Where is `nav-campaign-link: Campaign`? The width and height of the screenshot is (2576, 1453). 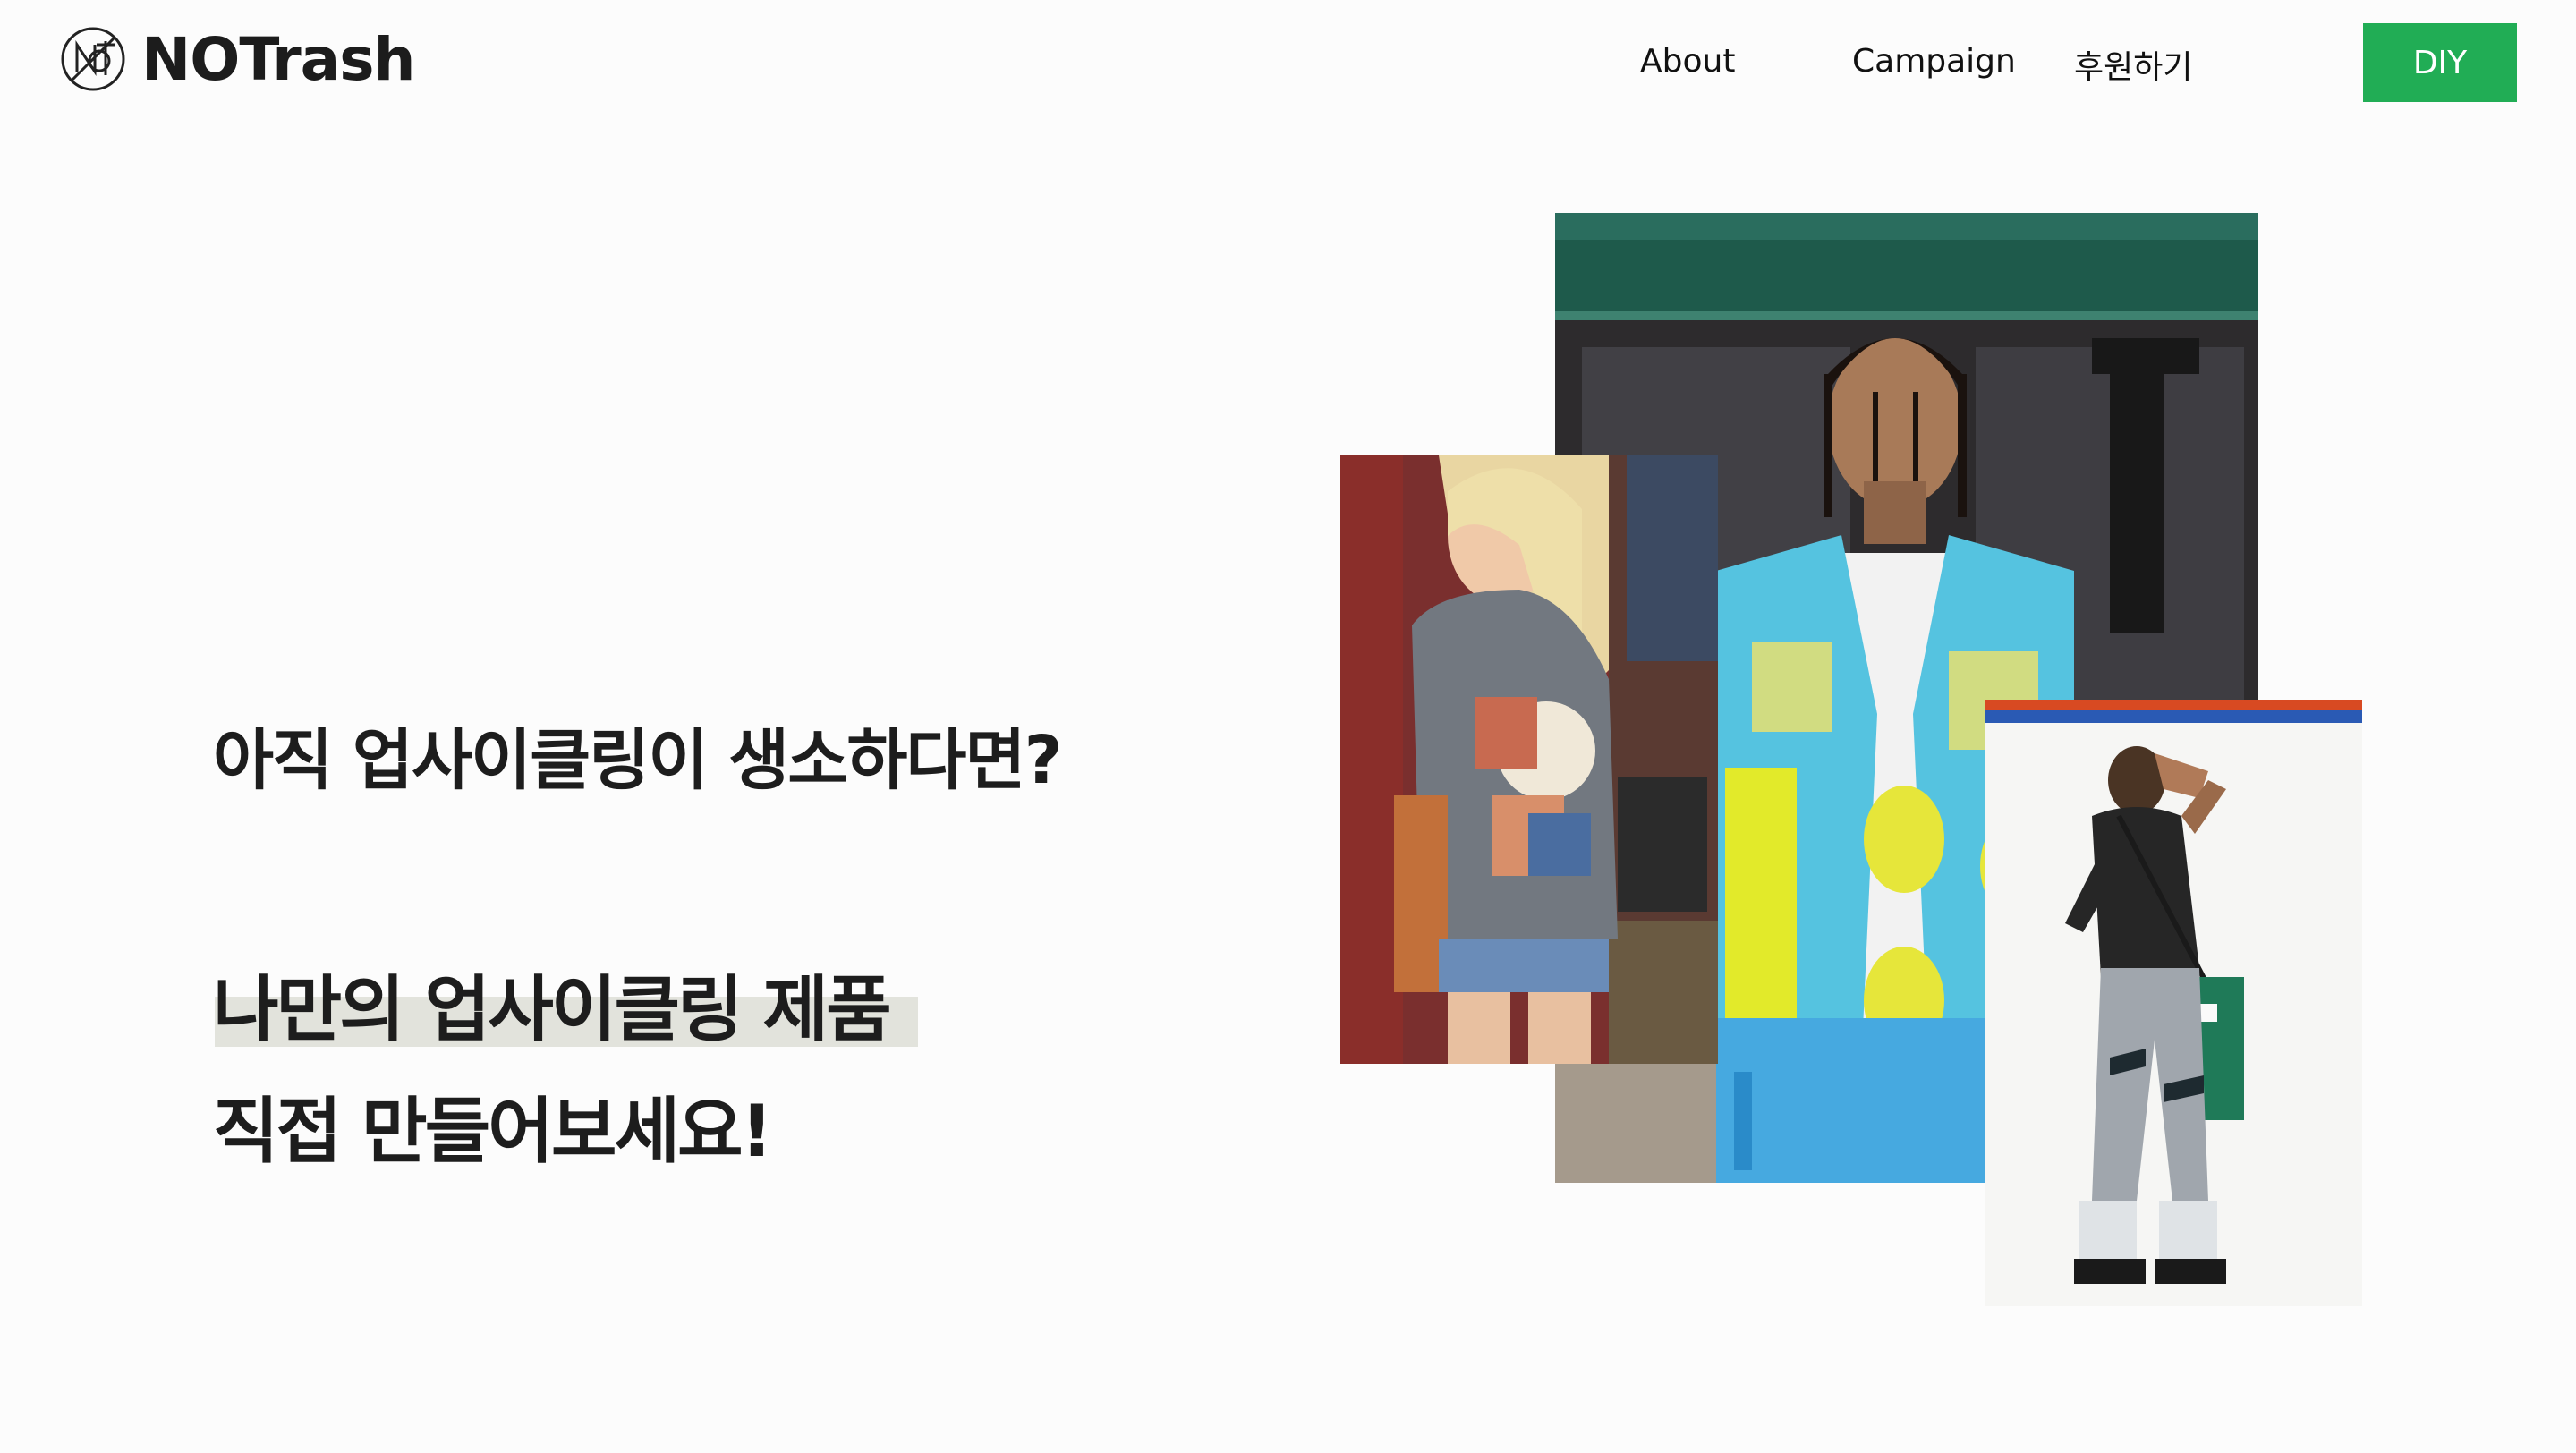
nav-campaign-link: Campaign is located at coordinates (1934, 61).